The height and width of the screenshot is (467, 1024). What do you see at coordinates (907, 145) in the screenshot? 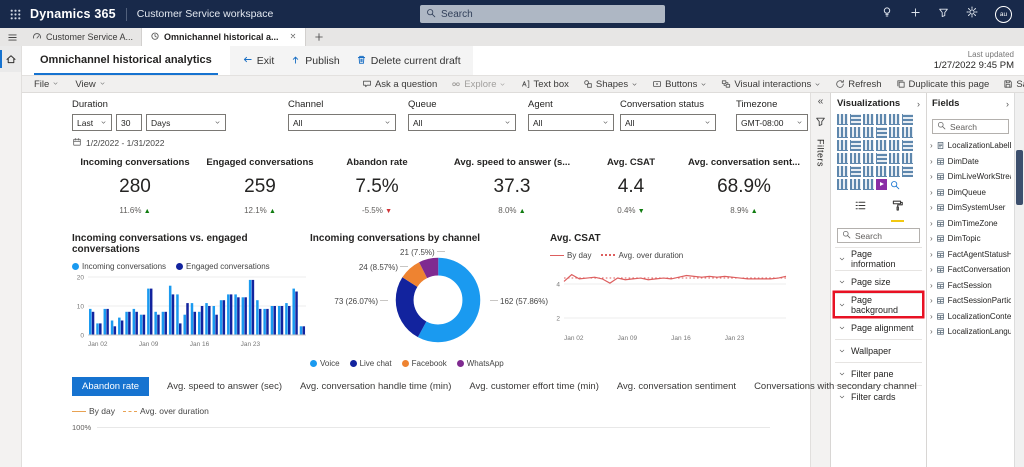
I see `visual-type-treemap-icon` at bounding box center [907, 145].